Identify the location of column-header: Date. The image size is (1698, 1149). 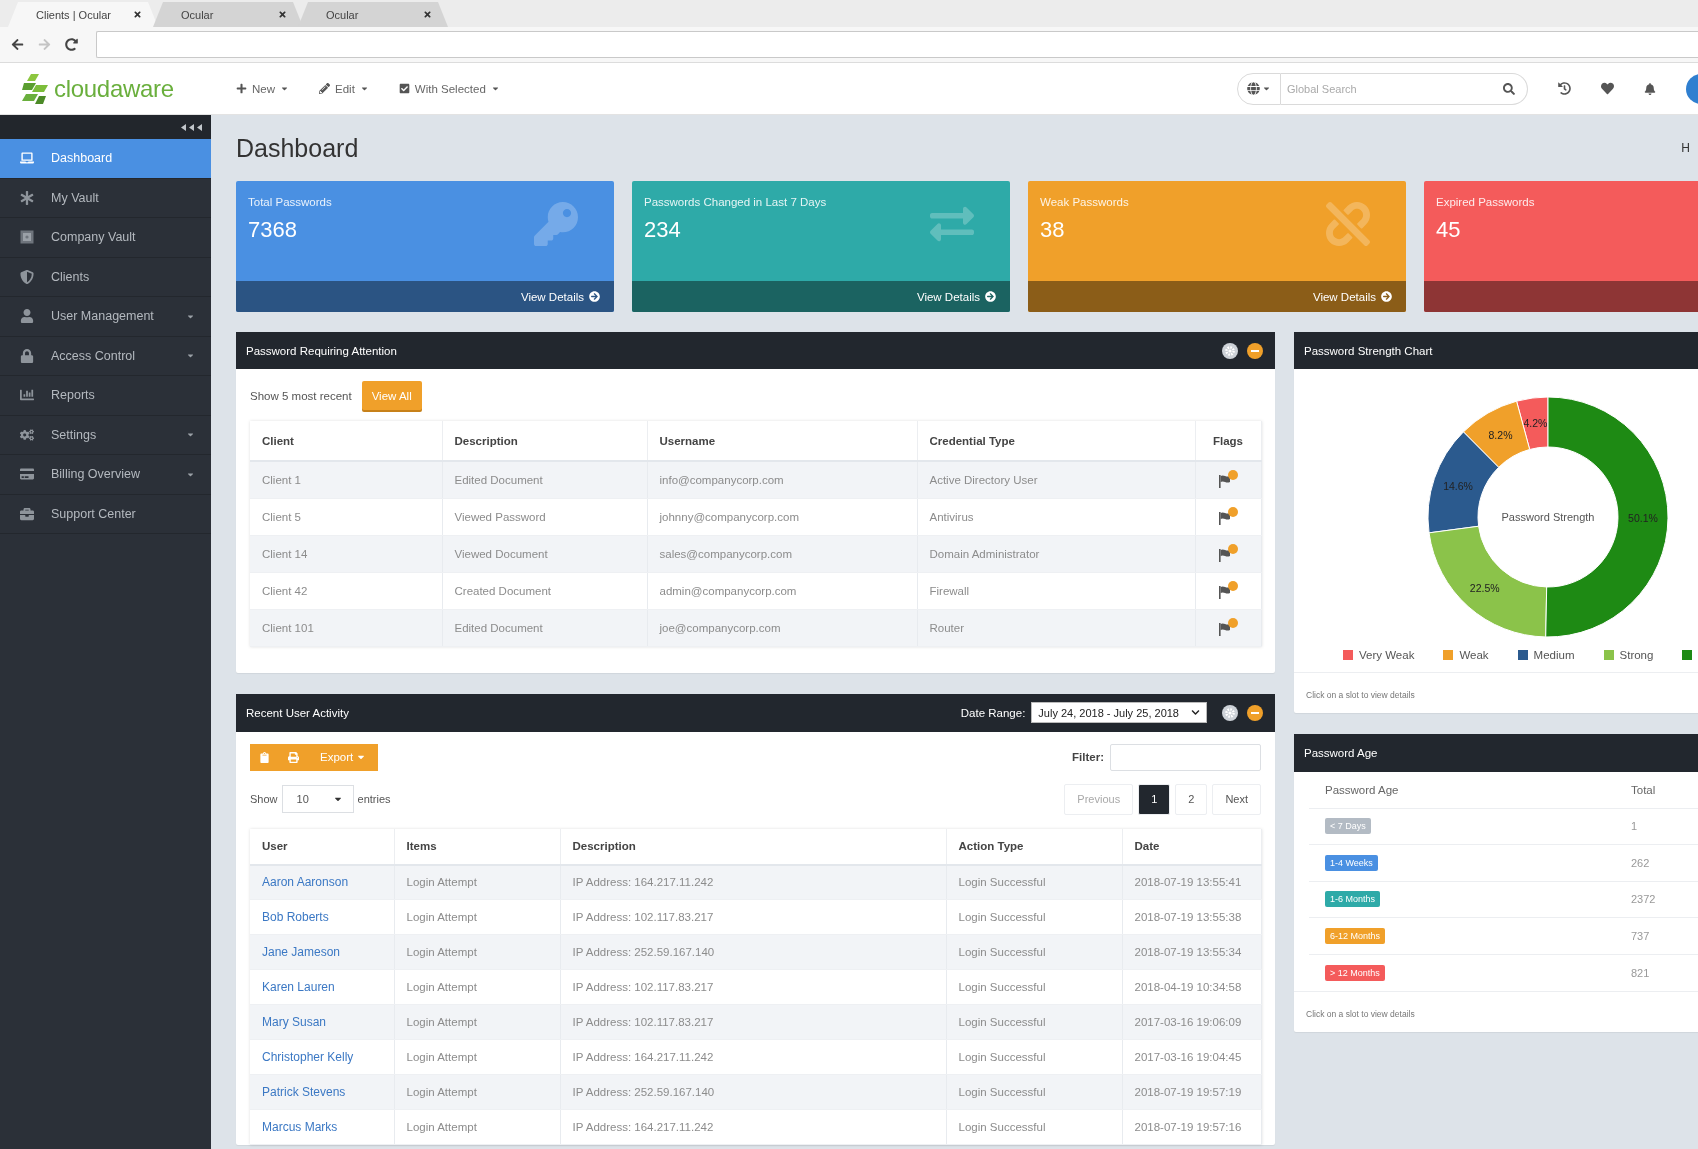
(1191, 846).